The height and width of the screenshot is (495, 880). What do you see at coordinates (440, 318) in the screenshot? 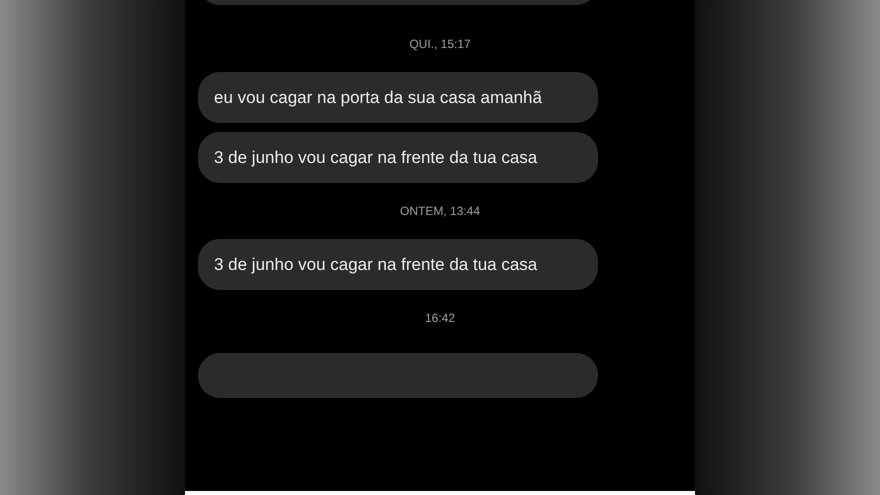
I see `message-timestamp: 16:42` at bounding box center [440, 318].